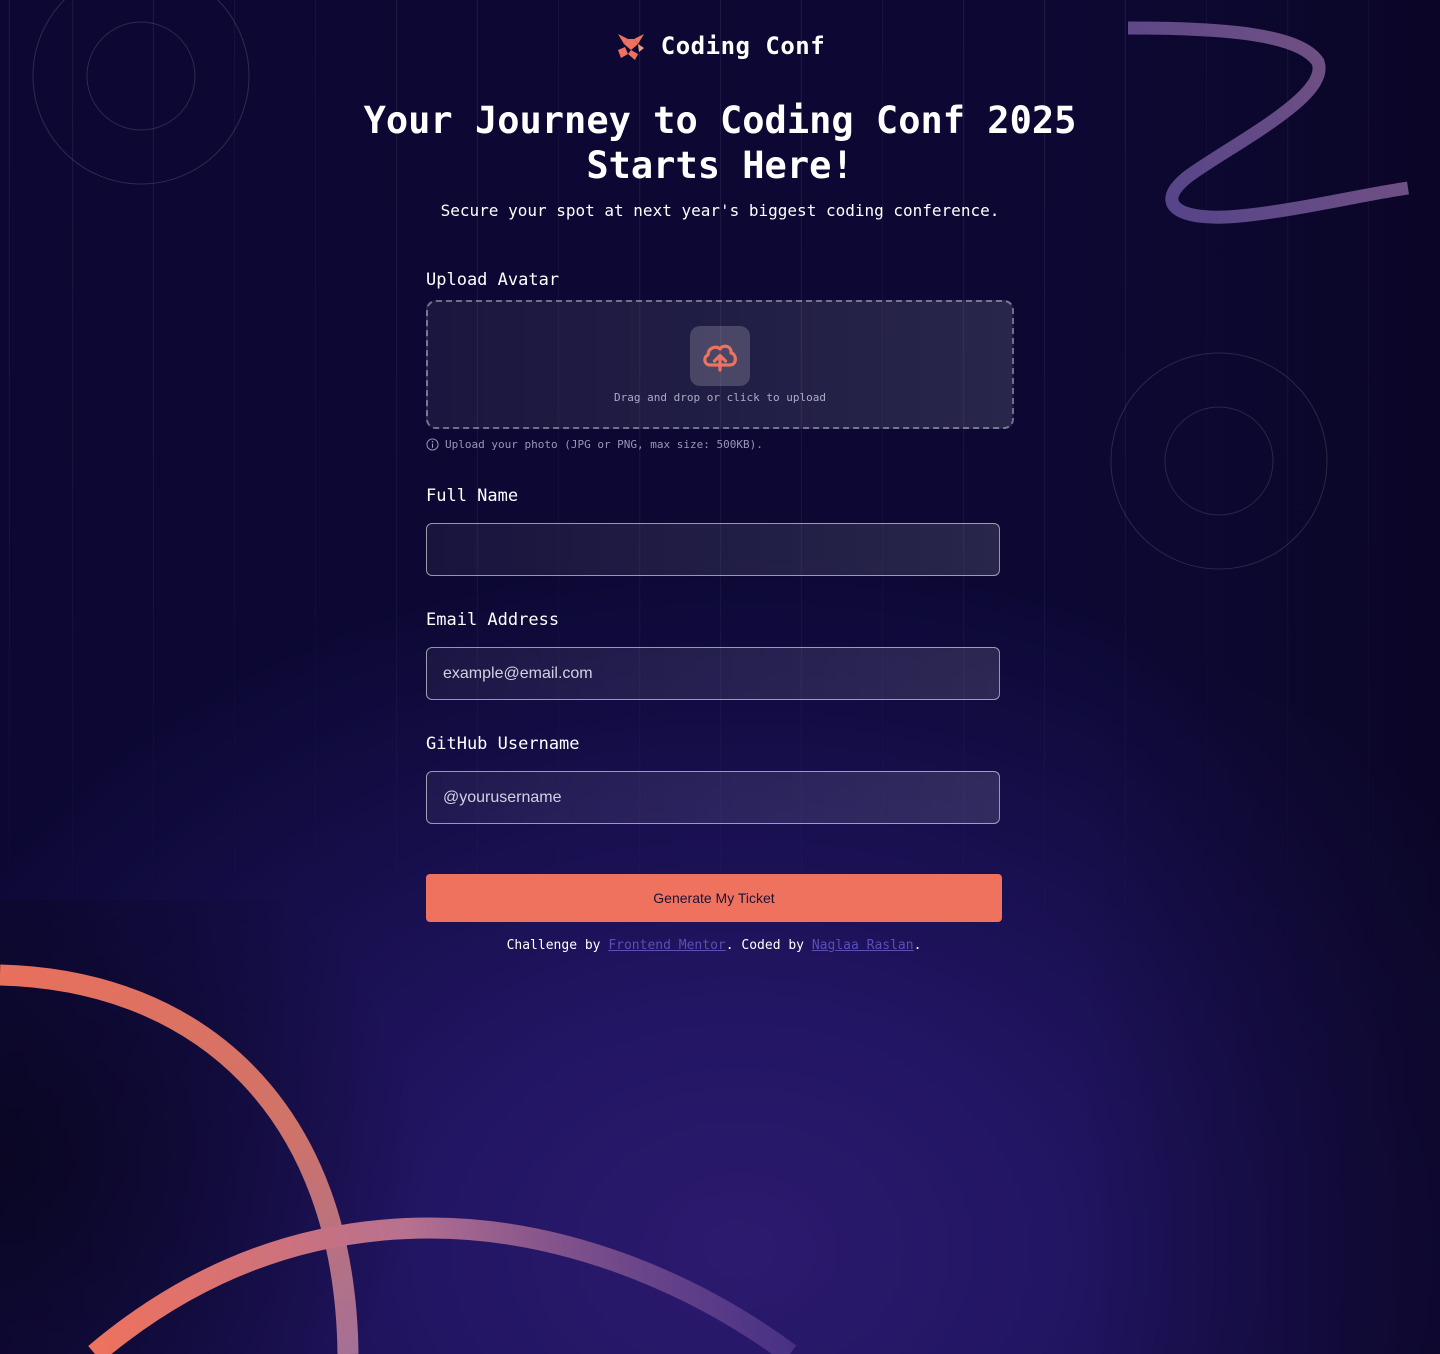 This screenshot has height=1354, width=1440. I want to click on brand-name: Coding Conf, so click(743, 46).